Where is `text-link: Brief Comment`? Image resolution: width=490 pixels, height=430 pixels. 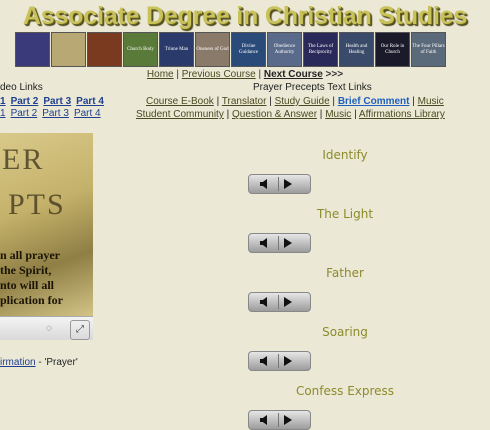
text-link: Brief Comment is located at coordinates (374, 101).